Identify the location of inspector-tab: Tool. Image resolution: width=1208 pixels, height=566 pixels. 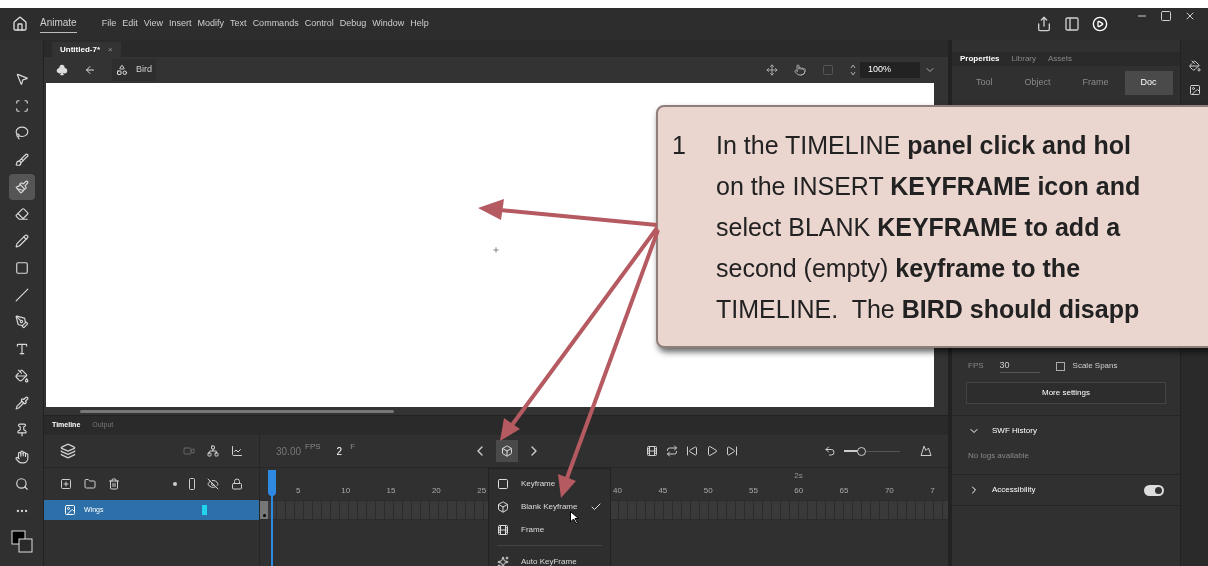
(984, 83).